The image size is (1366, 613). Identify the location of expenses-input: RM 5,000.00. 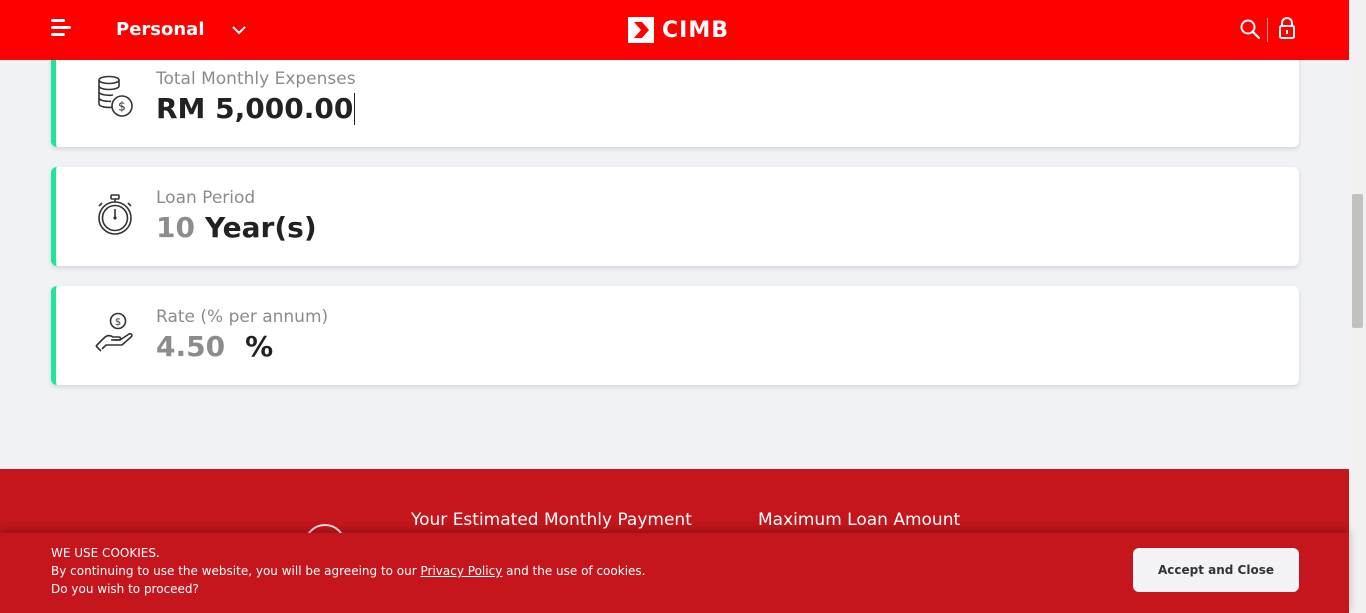
(256, 108).